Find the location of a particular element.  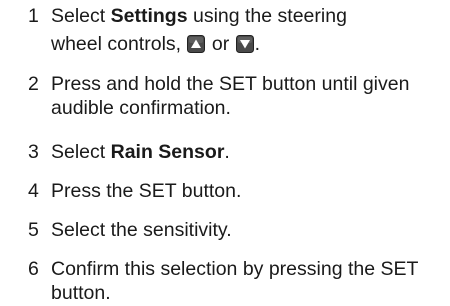

settings-label: Settings is located at coordinates (149, 16).